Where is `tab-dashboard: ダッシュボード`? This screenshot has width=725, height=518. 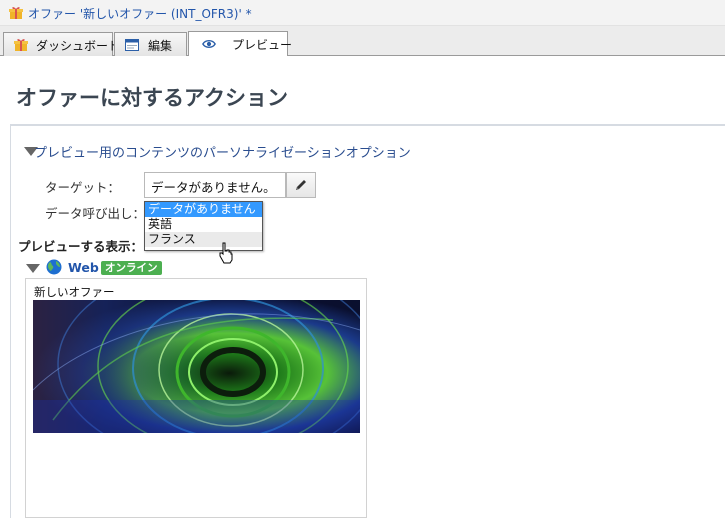
tab-dashboard: ダッシュボード is located at coordinates (61, 44).